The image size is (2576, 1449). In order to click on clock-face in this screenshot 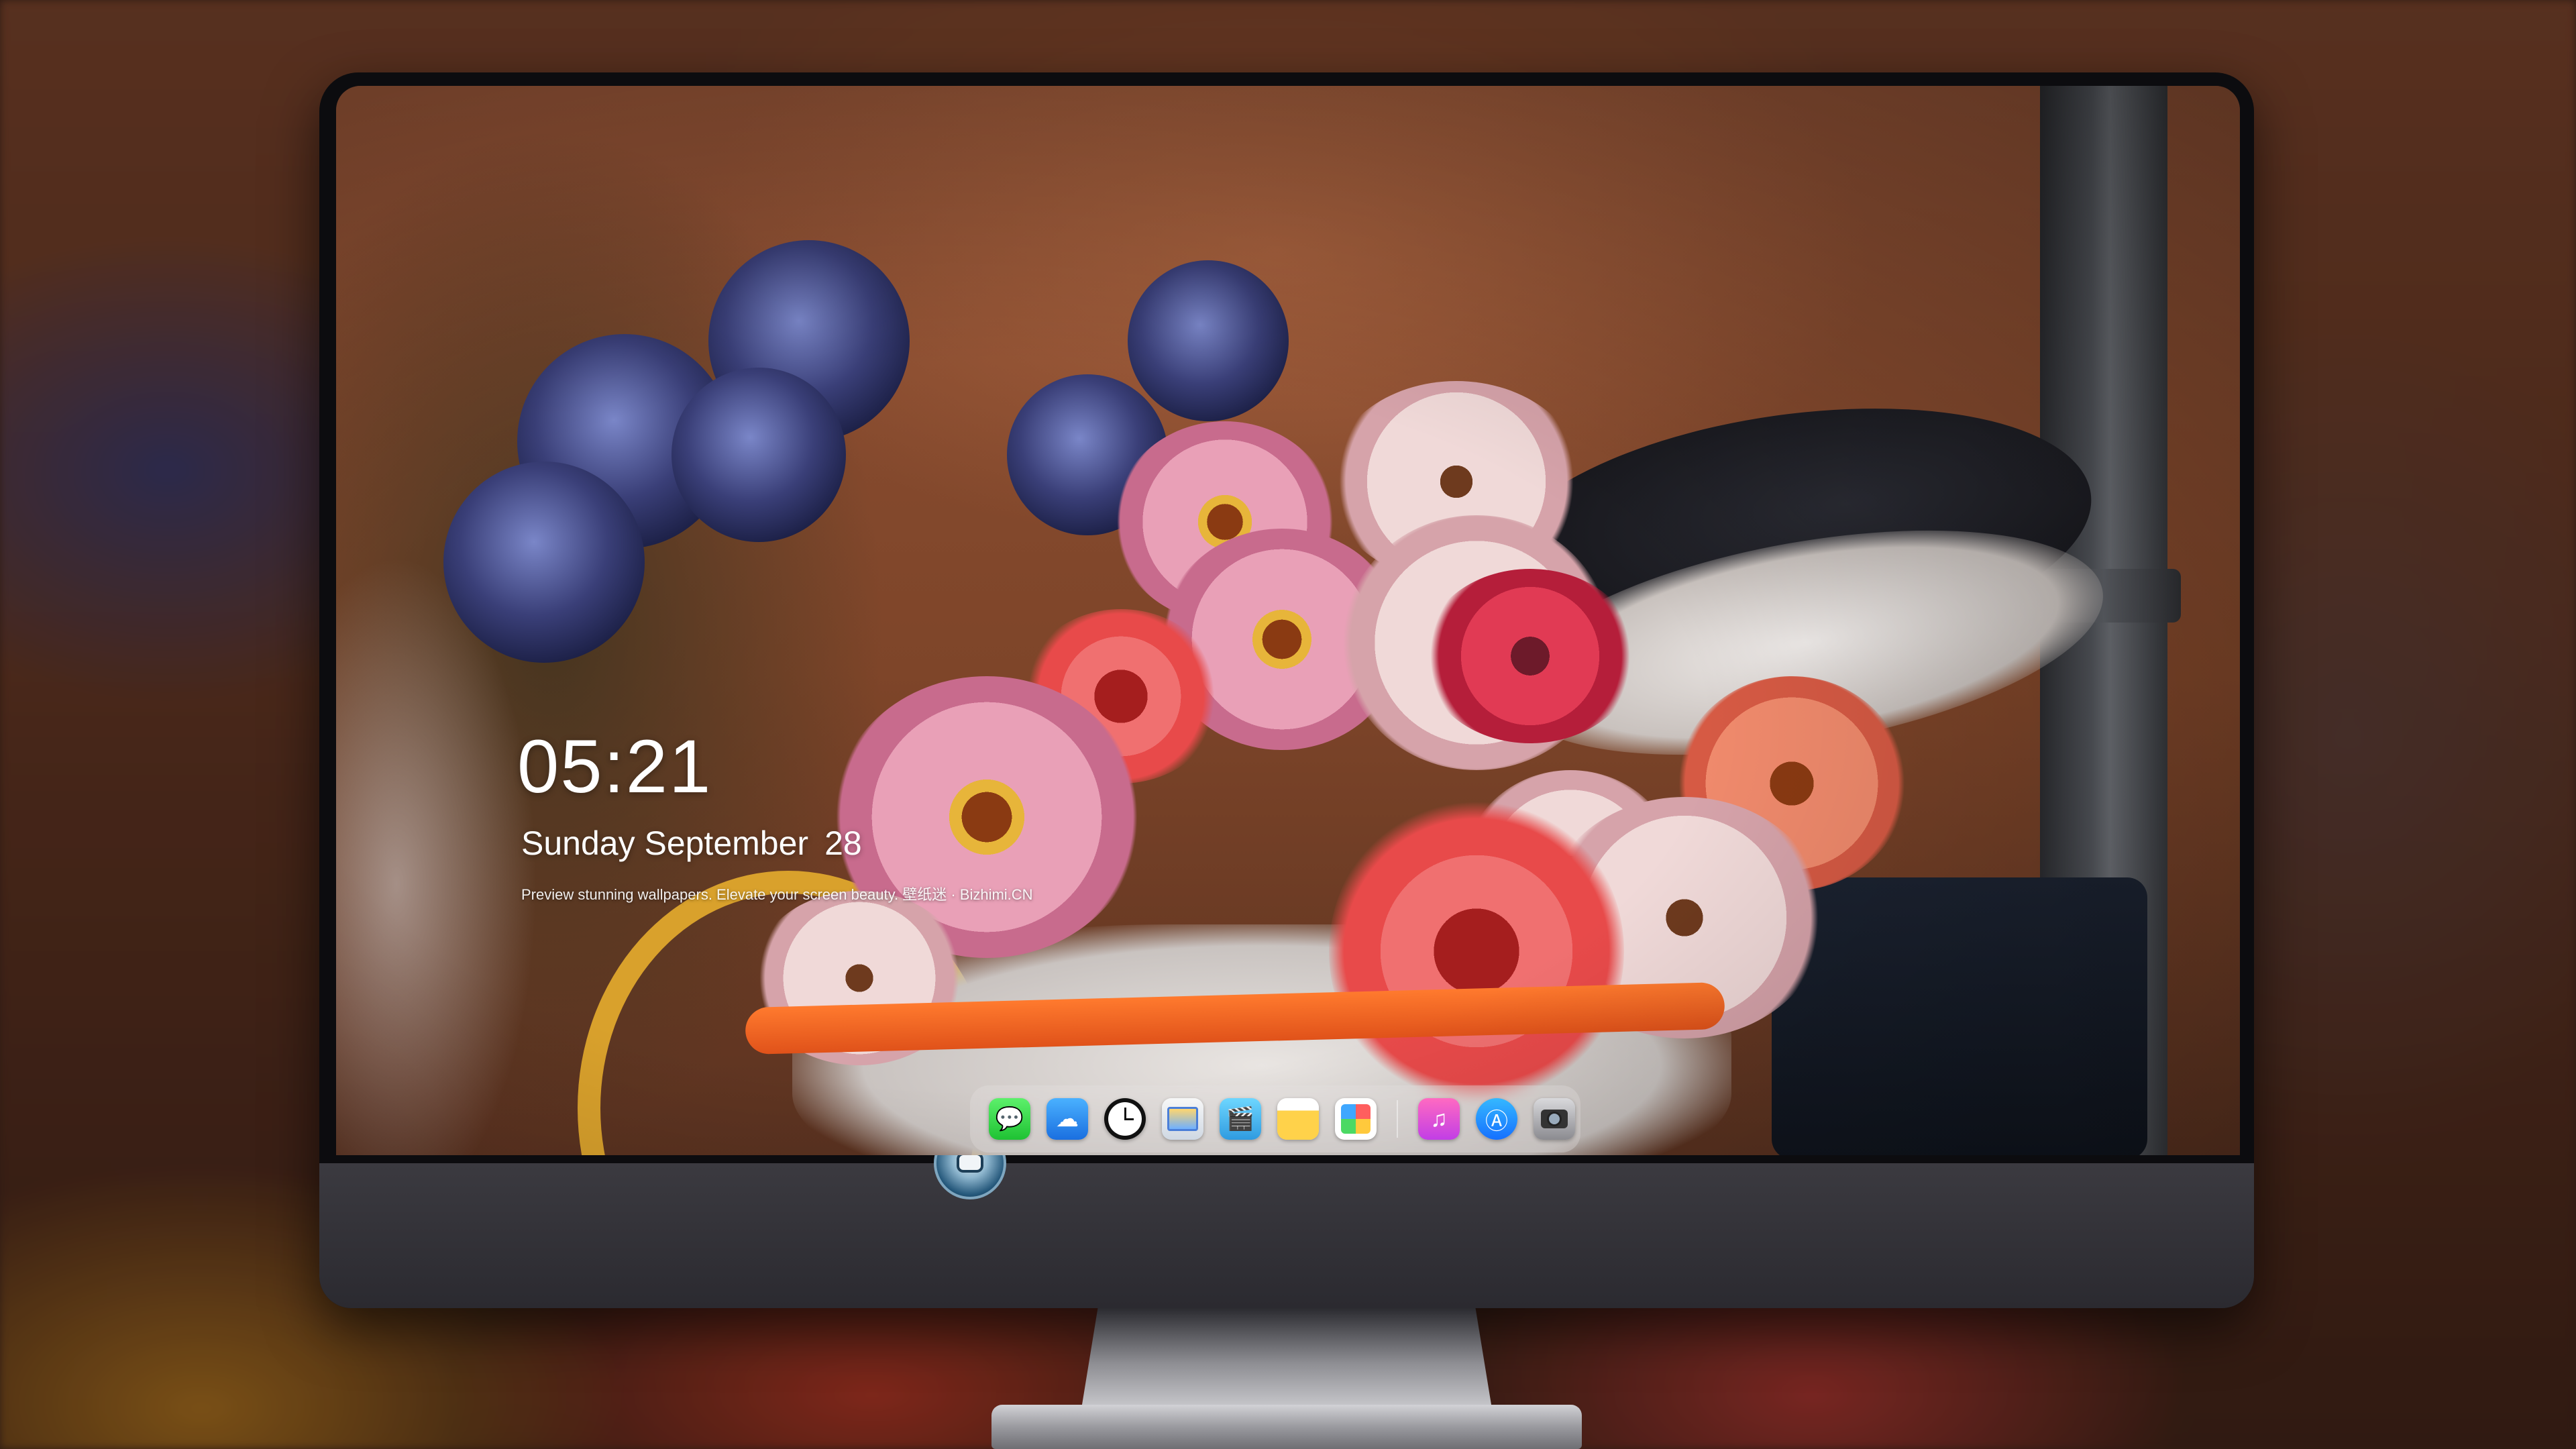, I will do `click(1125, 1119)`.